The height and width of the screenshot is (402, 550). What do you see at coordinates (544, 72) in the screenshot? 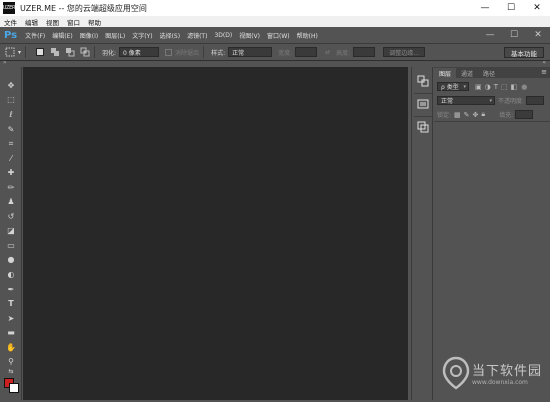
I see `panel-menu-icon: ≡` at bounding box center [544, 72].